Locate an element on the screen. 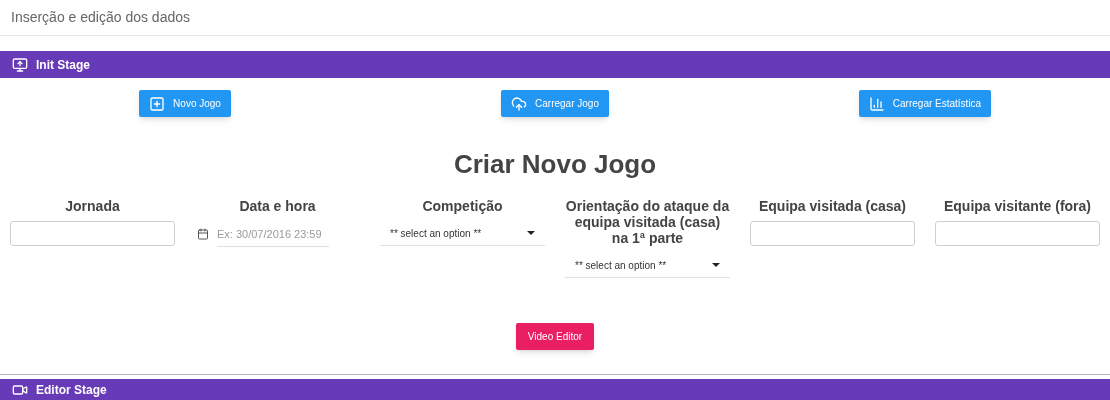  plus-icon is located at coordinates (157, 103).